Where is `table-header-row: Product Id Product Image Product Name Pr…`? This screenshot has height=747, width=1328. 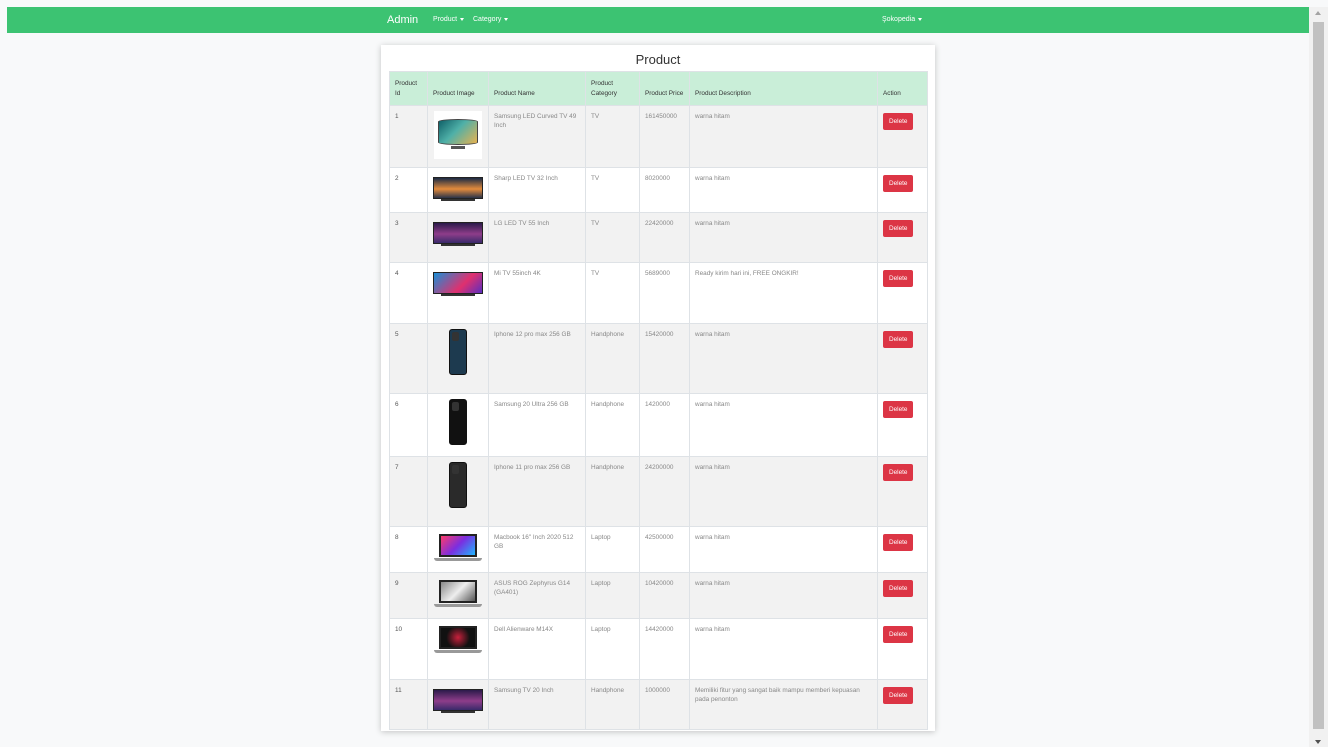
table-header-row: Product Id Product Image Product Name Pr… is located at coordinates (658, 88).